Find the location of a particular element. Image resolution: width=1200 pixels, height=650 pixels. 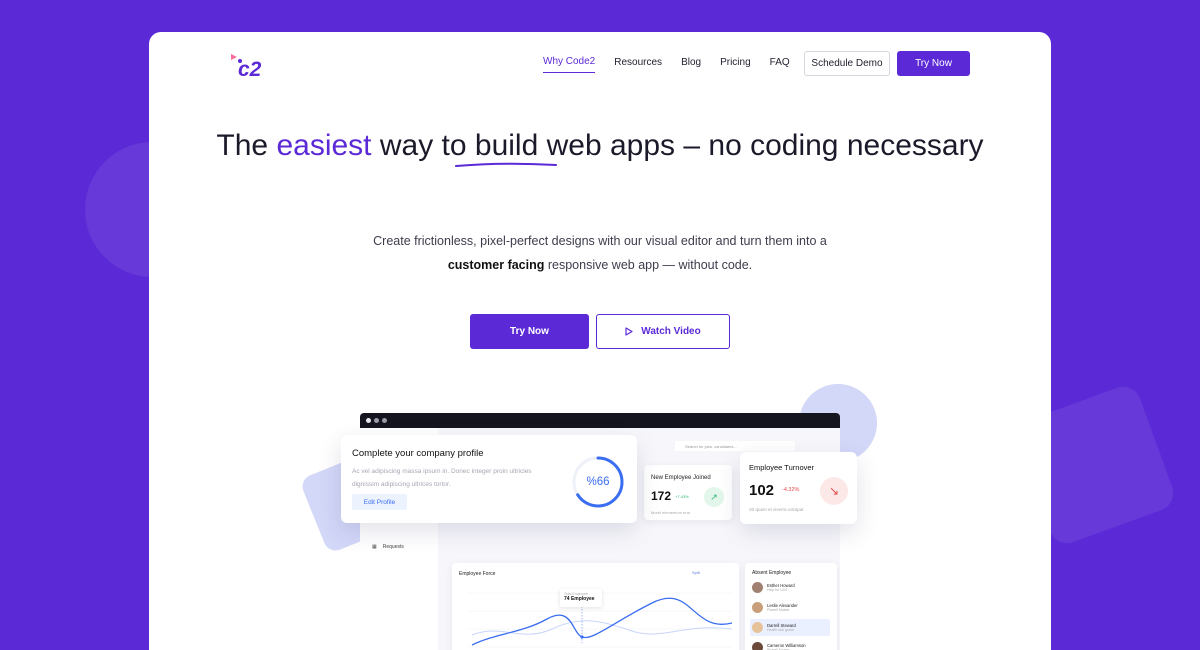

list-item: Darrell Steward Health sick grade is located at coordinates (790, 627).